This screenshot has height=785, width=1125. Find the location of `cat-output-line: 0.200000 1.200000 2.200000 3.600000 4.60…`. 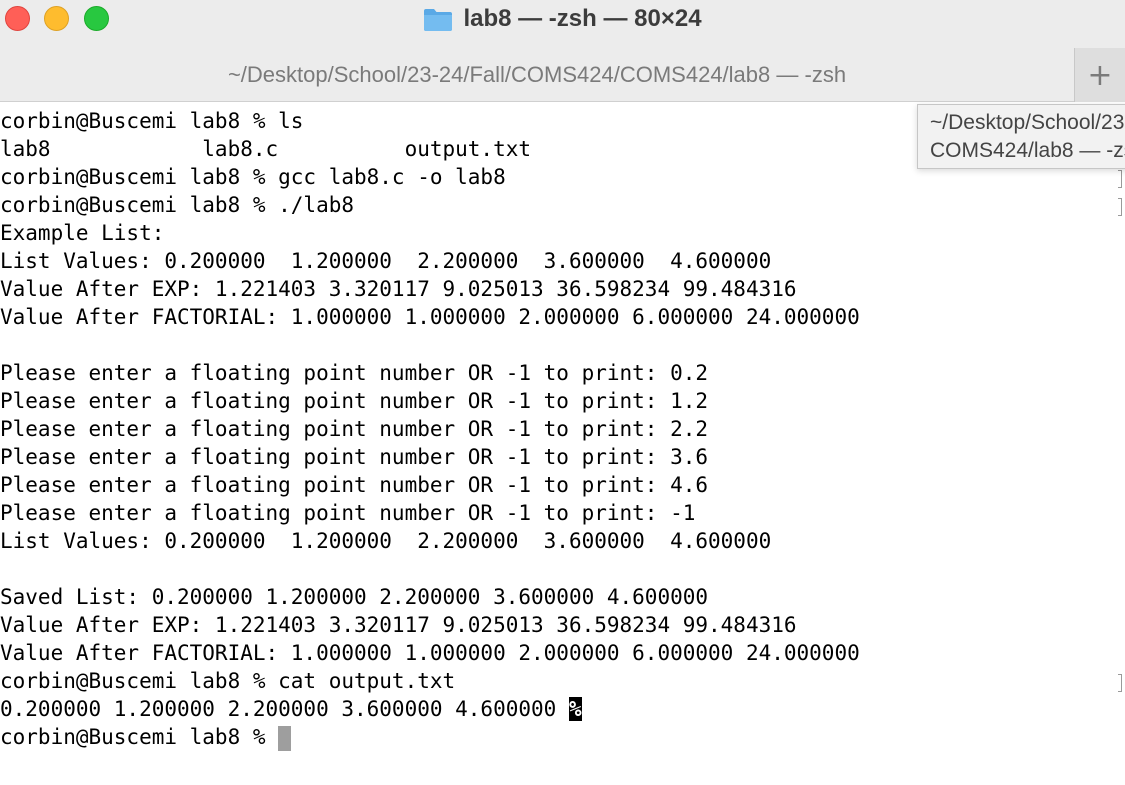

cat-output-line: 0.200000 1.200000 2.200000 3.600000 4.60… is located at coordinates (562, 709).